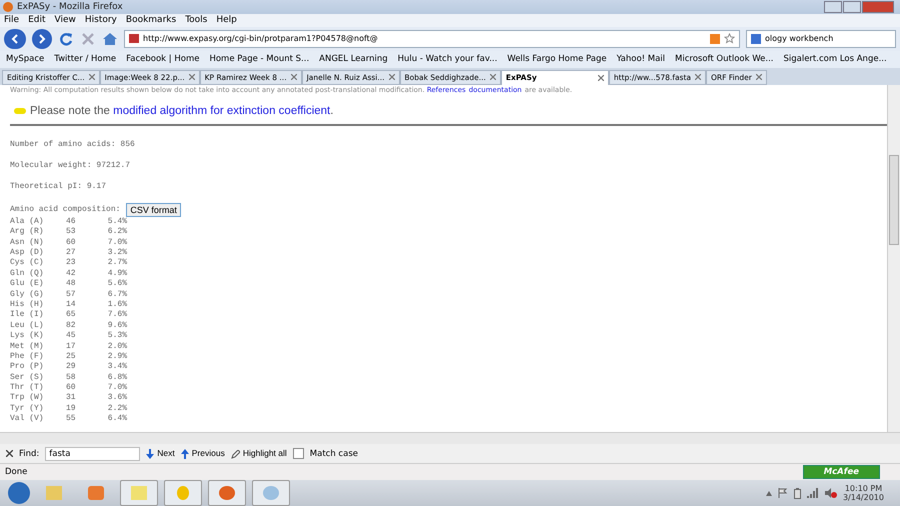 The height and width of the screenshot is (506, 900). I want to click on amino-acid-count: 55, so click(71, 419).